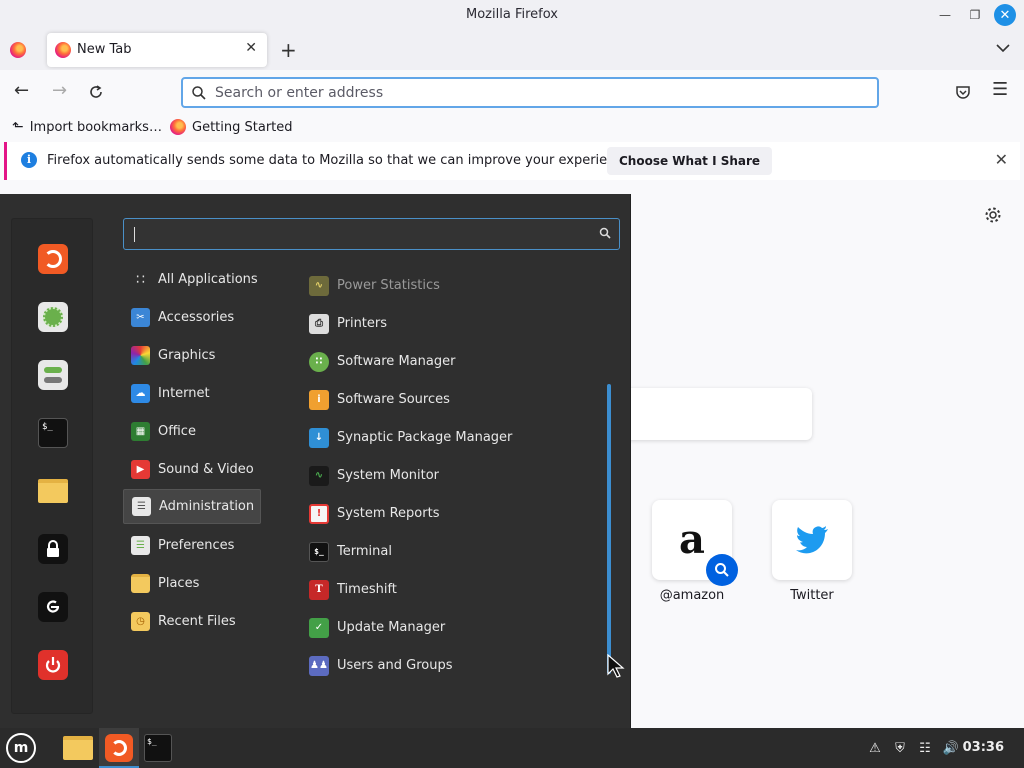 This screenshot has width=1024, height=768. Describe the element at coordinates (140, 317) in the screenshot. I see `accessories-icon: ✂` at that location.